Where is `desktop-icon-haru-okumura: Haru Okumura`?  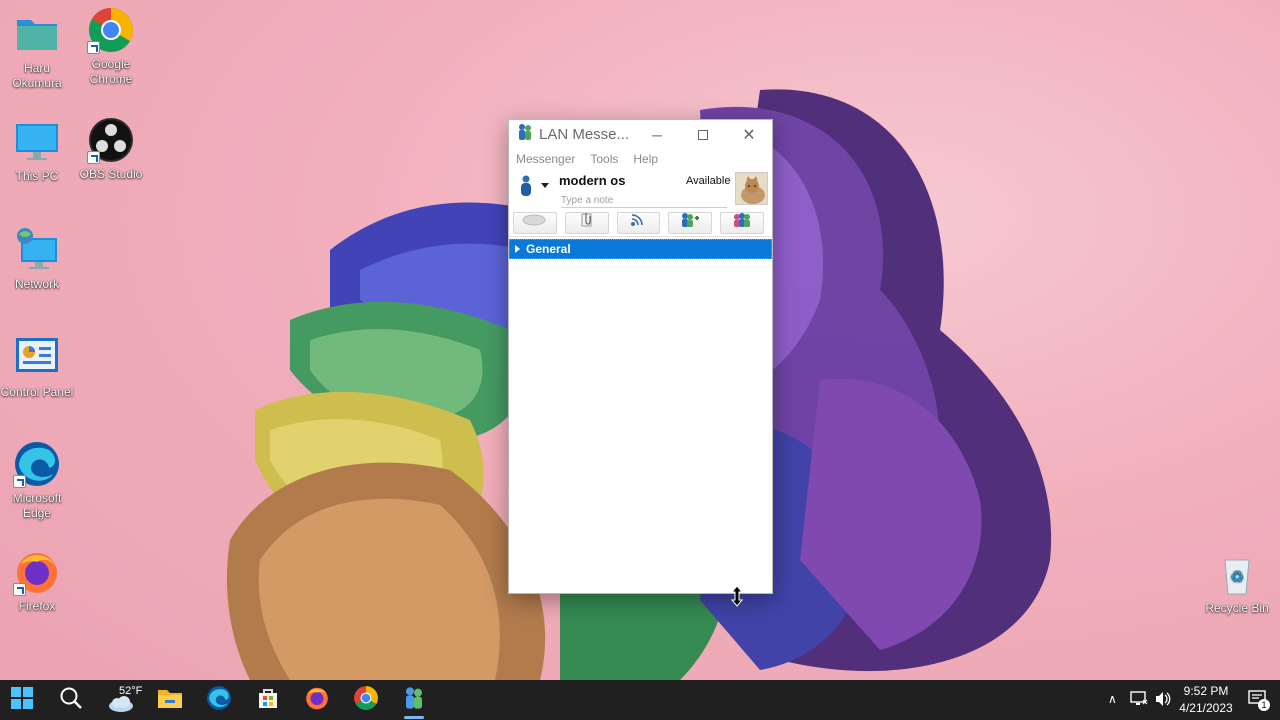 desktop-icon-haru-okumura: Haru Okumura is located at coordinates (37, 50).